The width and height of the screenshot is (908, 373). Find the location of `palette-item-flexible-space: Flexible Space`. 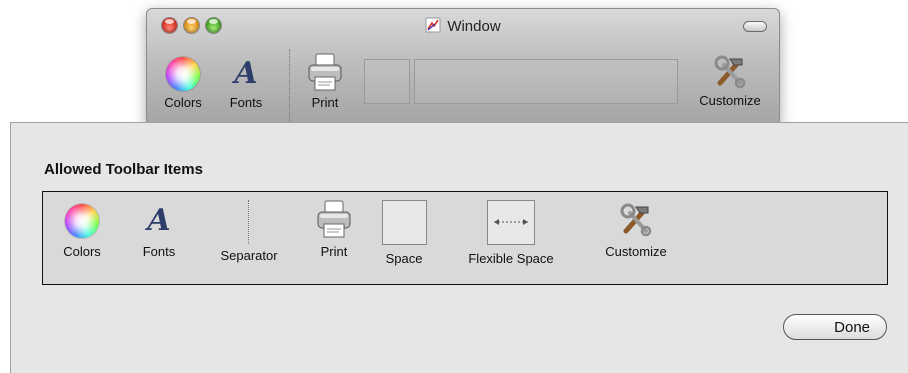

palette-item-flexible-space: Flexible Space is located at coordinates (511, 233).